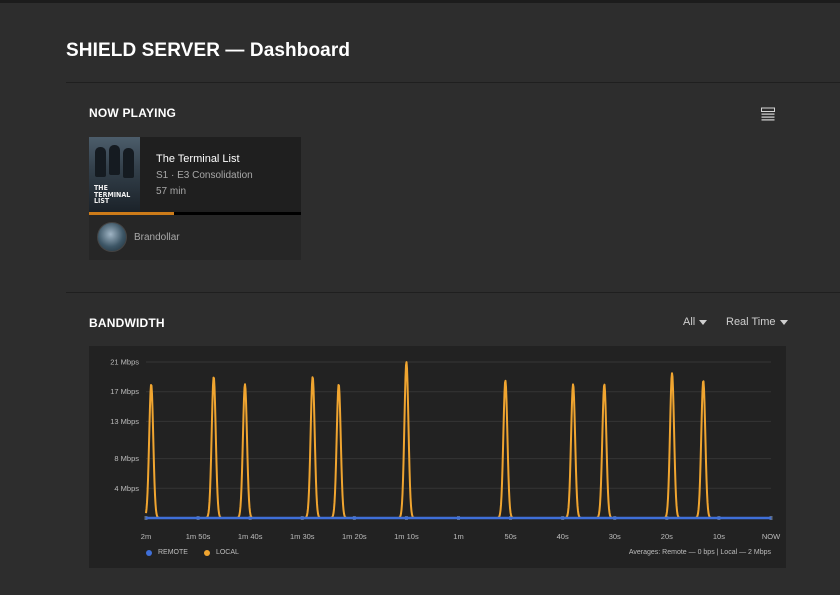  I want to click on media-poster: THE TERMINAL LIST, so click(114, 174).